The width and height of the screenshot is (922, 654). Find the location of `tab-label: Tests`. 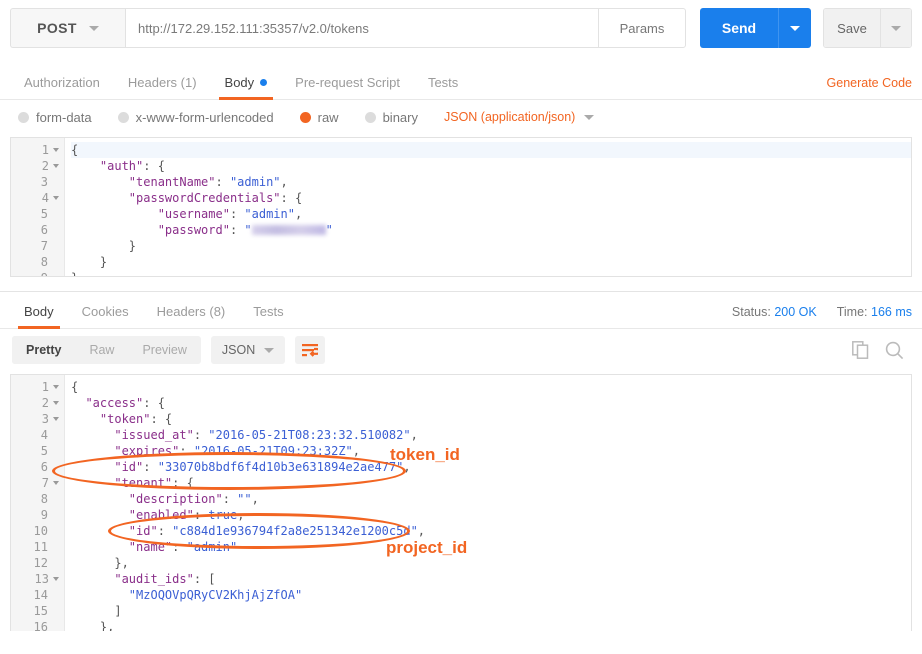

tab-label: Tests is located at coordinates (268, 311).